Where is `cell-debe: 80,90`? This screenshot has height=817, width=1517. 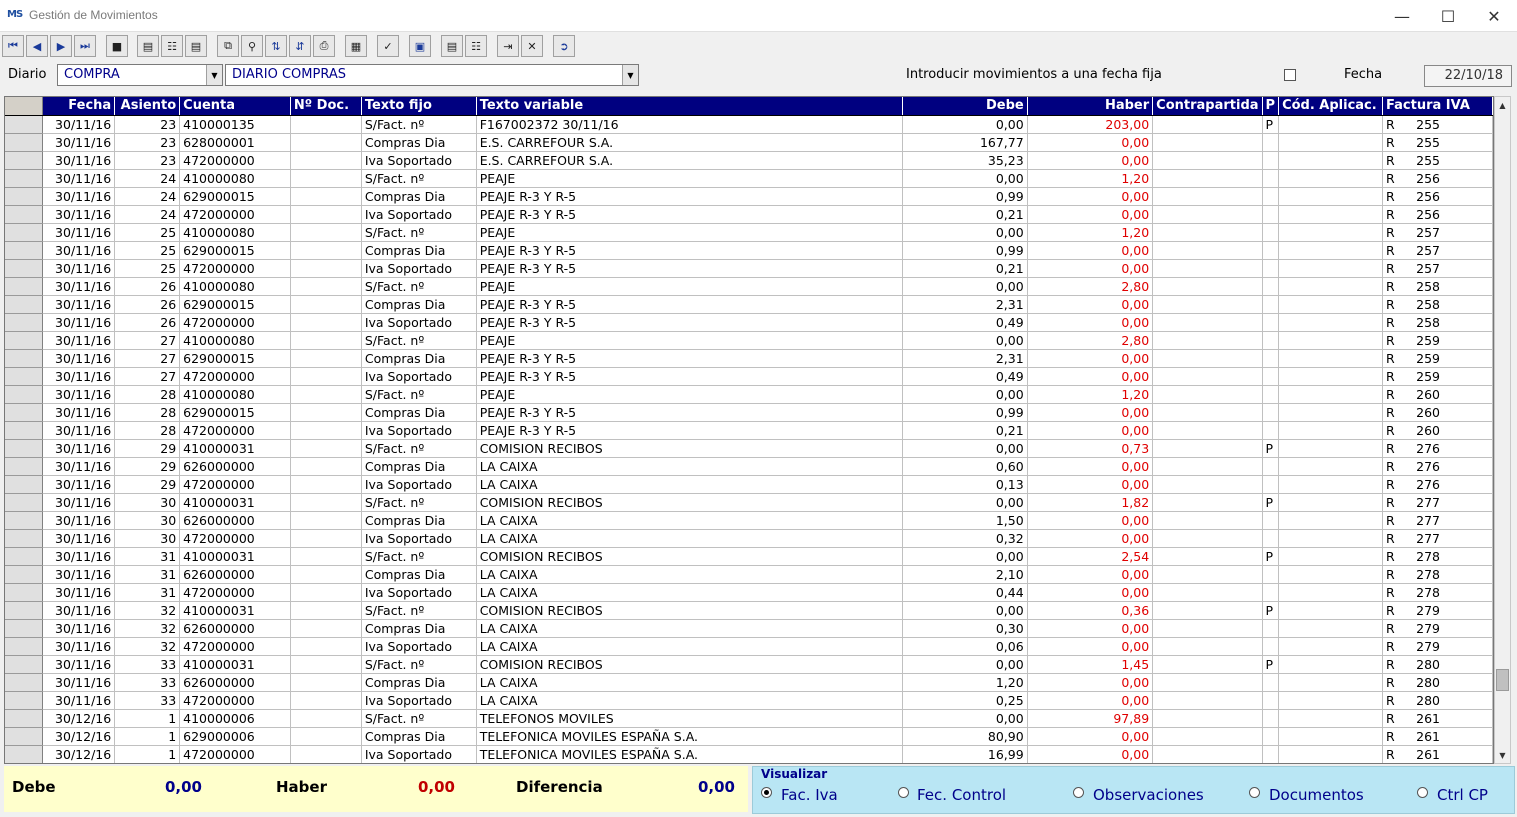 cell-debe: 80,90 is located at coordinates (965, 736).